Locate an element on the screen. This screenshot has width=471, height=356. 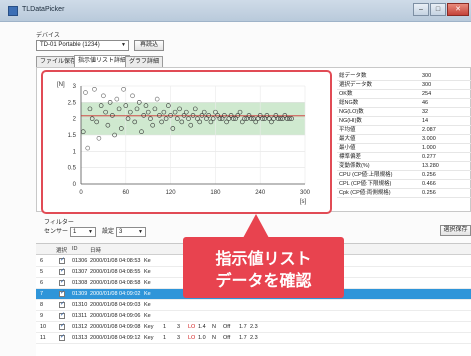
x-axis-label: [s] is located at coordinates (303, 202).